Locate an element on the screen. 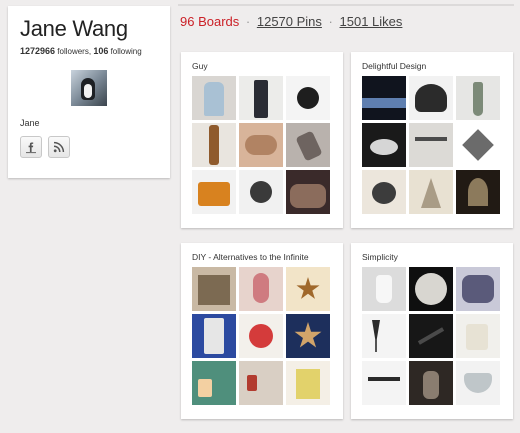  boards-link: 96 Boards is located at coordinates (209, 21).